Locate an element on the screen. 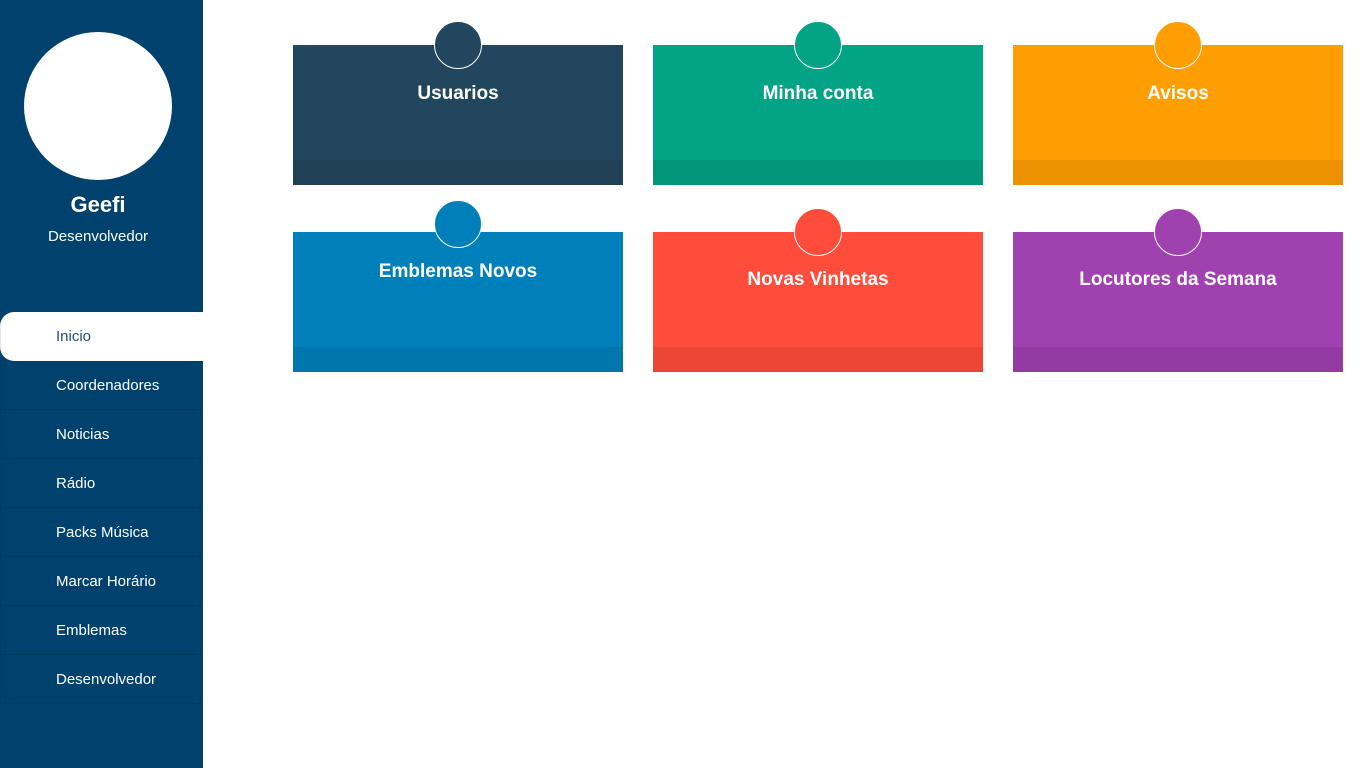 This screenshot has width=1366, height=768. tile-label: Locutores da Semana is located at coordinates (1178, 279).